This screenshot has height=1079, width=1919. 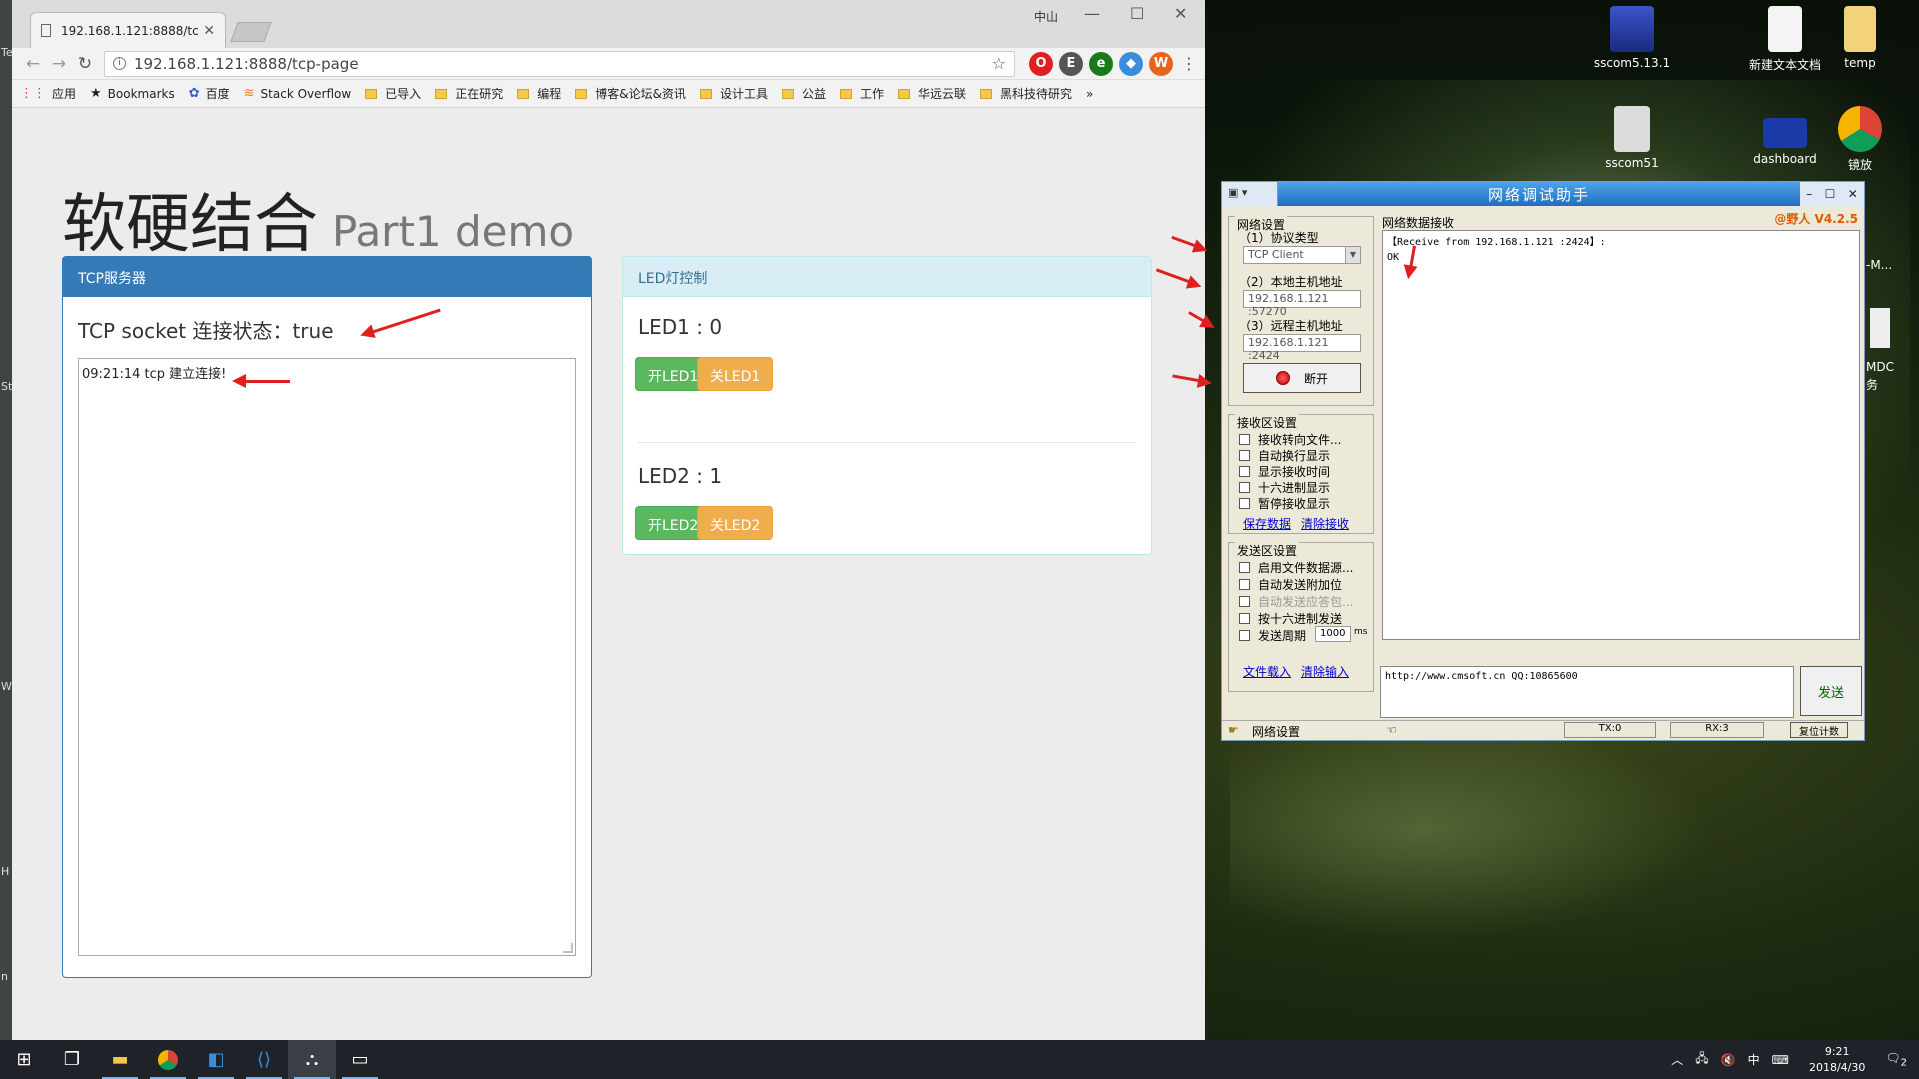 I want to click on network-icon: 🖧, so click(x=1701, y=1059).